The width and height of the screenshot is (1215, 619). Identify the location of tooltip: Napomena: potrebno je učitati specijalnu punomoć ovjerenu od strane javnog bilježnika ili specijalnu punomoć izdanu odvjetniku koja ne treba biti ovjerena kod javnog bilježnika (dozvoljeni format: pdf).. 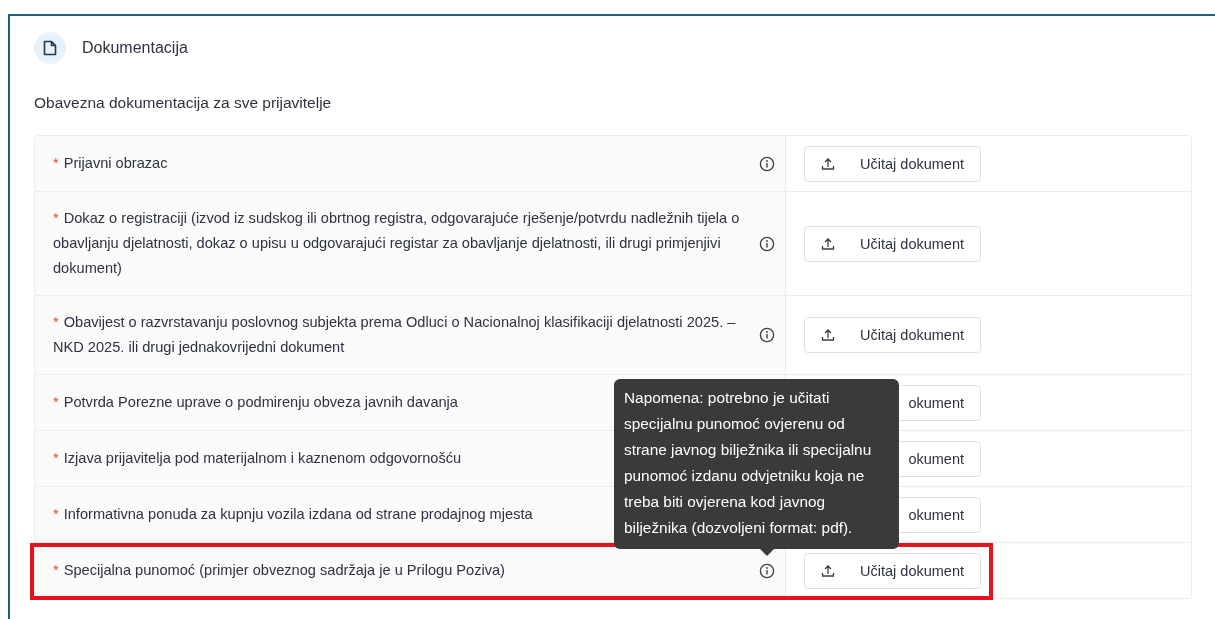
(756, 463).